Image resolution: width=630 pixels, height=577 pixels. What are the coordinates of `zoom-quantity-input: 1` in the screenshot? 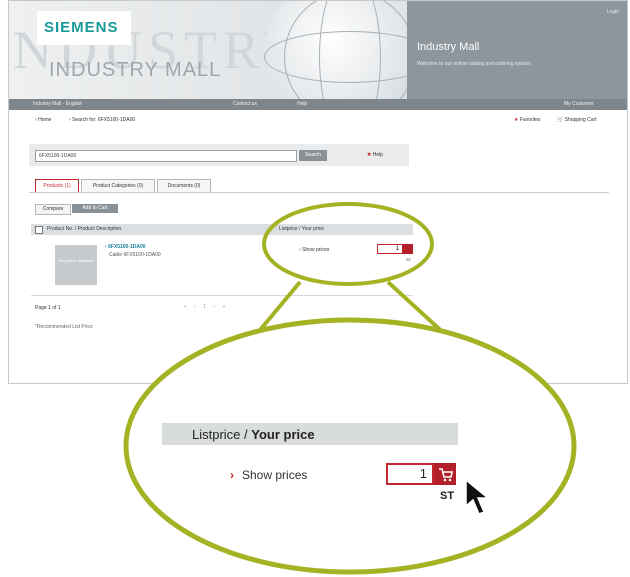 It's located at (410, 474).